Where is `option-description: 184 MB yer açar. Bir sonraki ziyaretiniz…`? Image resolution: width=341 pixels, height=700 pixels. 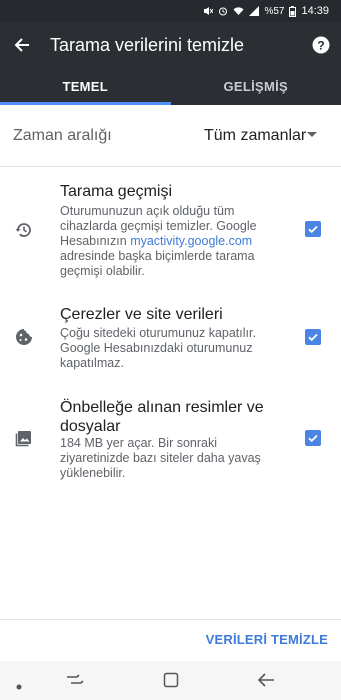 option-description: 184 MB yer açar. Bir sonraki ziyaretiniz… is located at coordinates (160, 458).